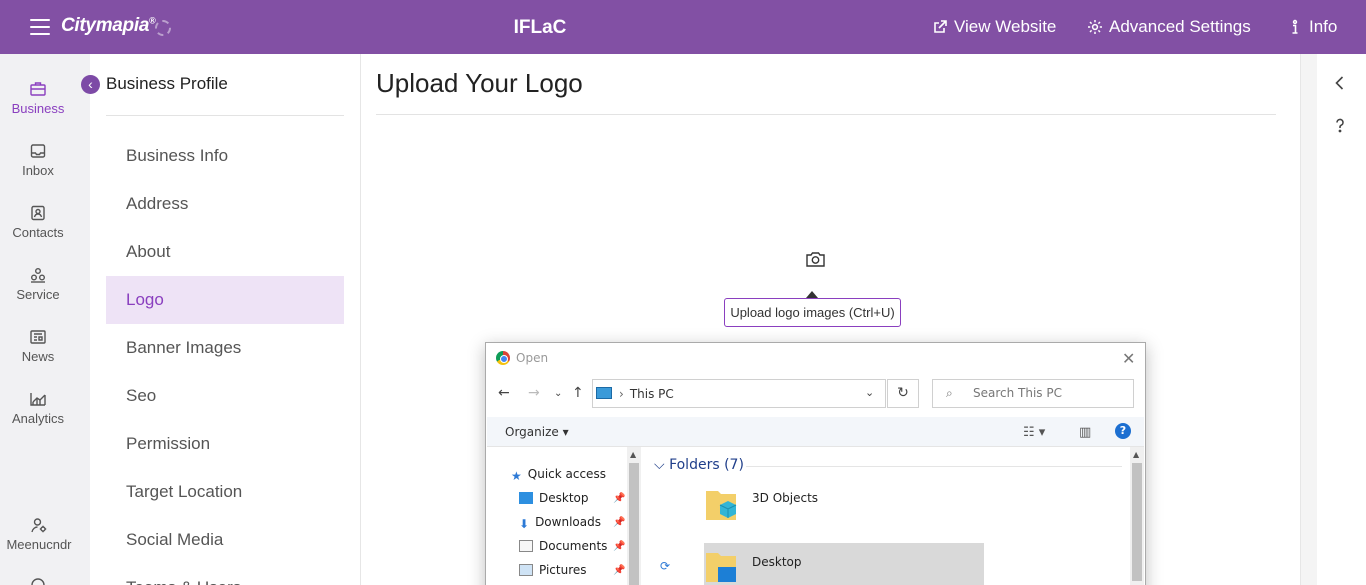 The width and height of the screenshot is (1366, 585). I want to click on nav-item-logo: Logo, so click(225, 300).